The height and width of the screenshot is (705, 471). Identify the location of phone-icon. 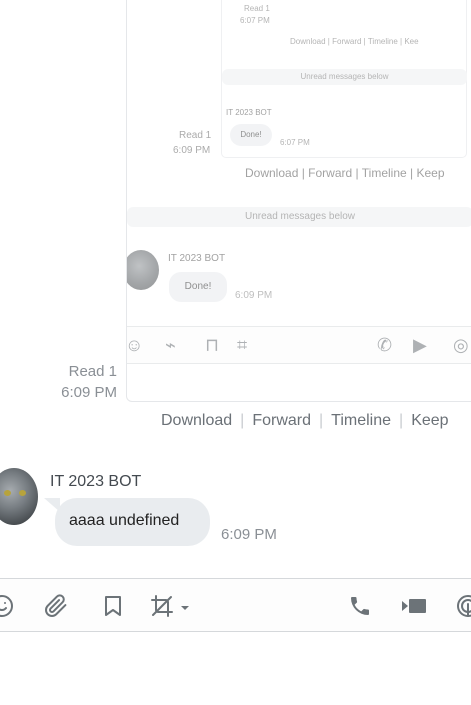
(360, 606).